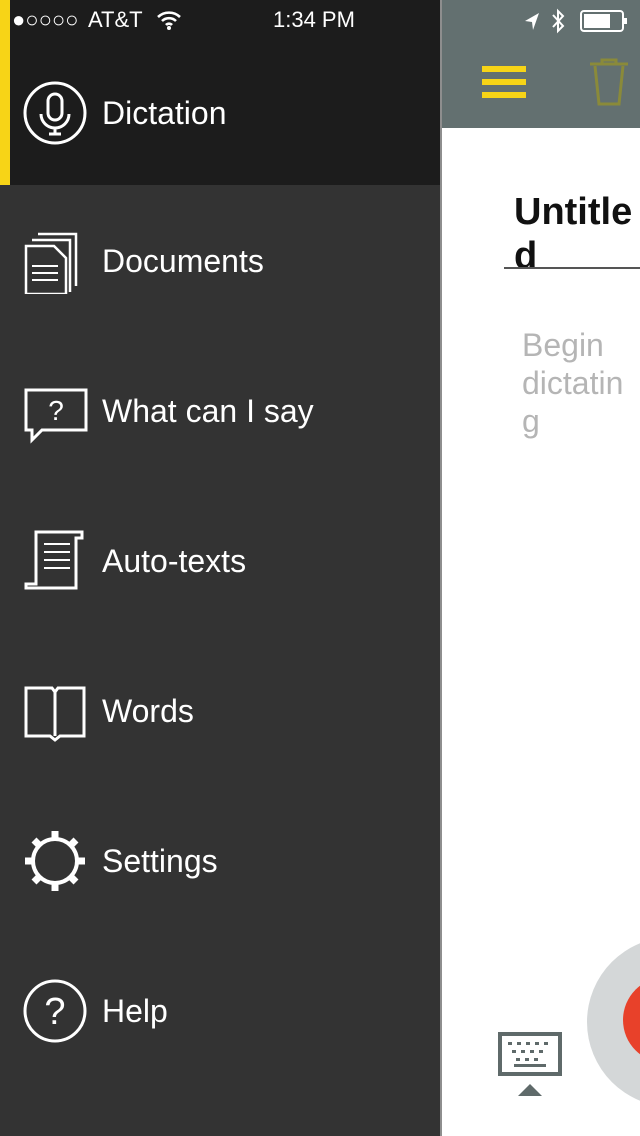  Describe the element at coordinates (51, 263) in the screenshot. I see `documents-icon` at that location.